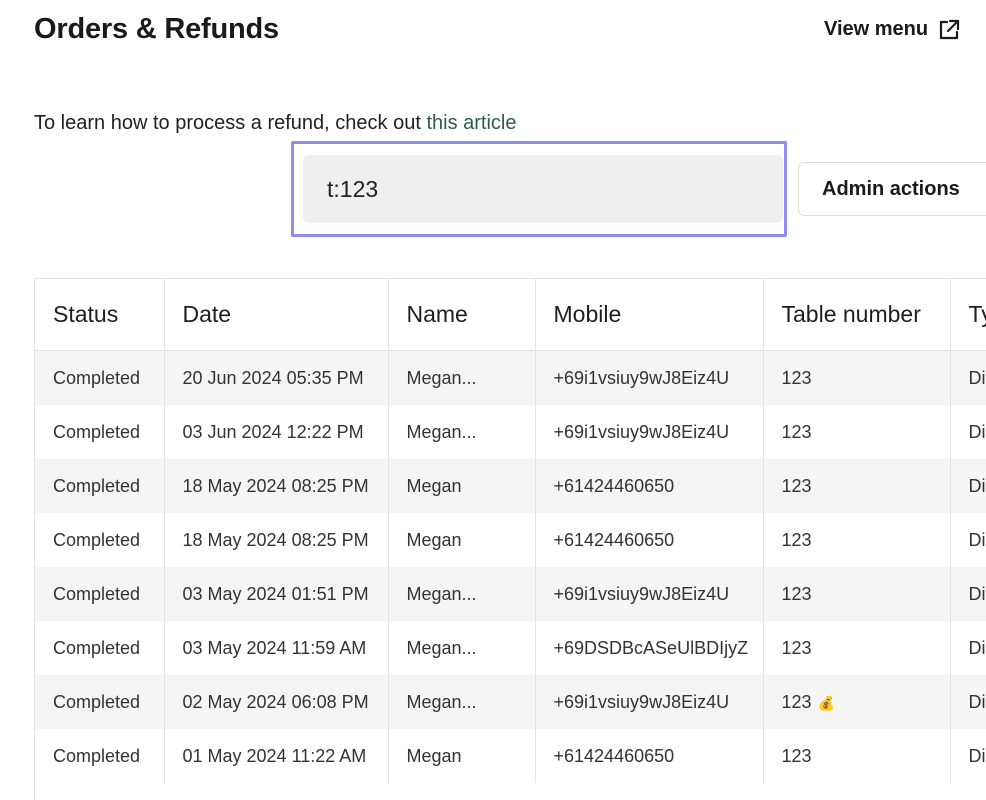 This screenshot has height=800, width=986. I want to click on cell-date: 20 Jun 2024 05:35 PM, so click(276, 377).